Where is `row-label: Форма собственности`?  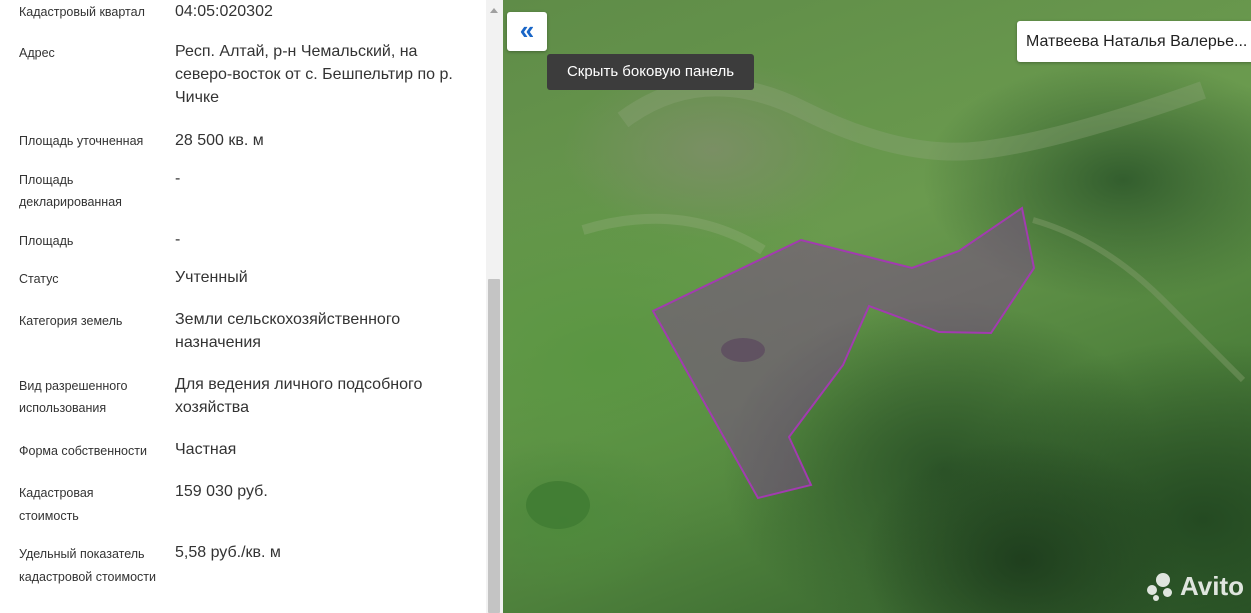
row-label: Форма собственности is located at coordinates (83, 451).